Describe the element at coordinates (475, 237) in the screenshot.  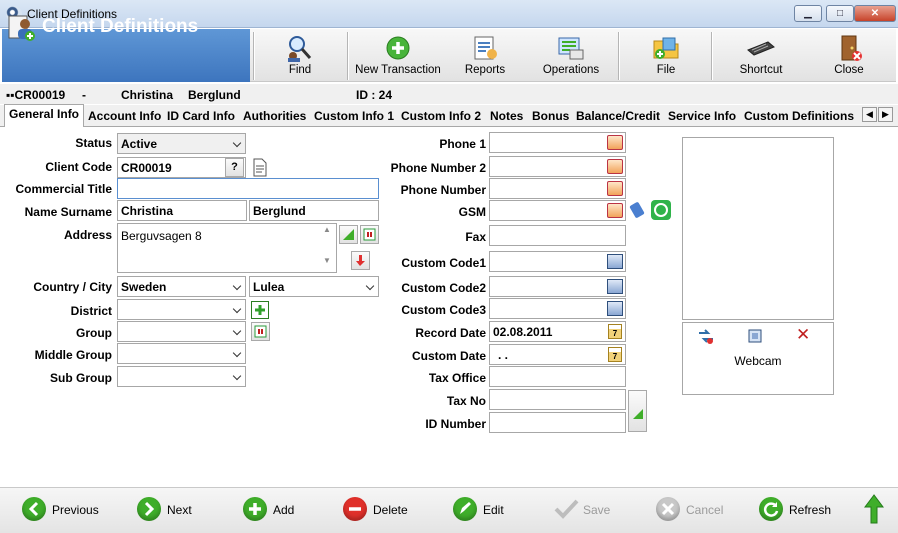
I see `fax-label: Fax` at that location.